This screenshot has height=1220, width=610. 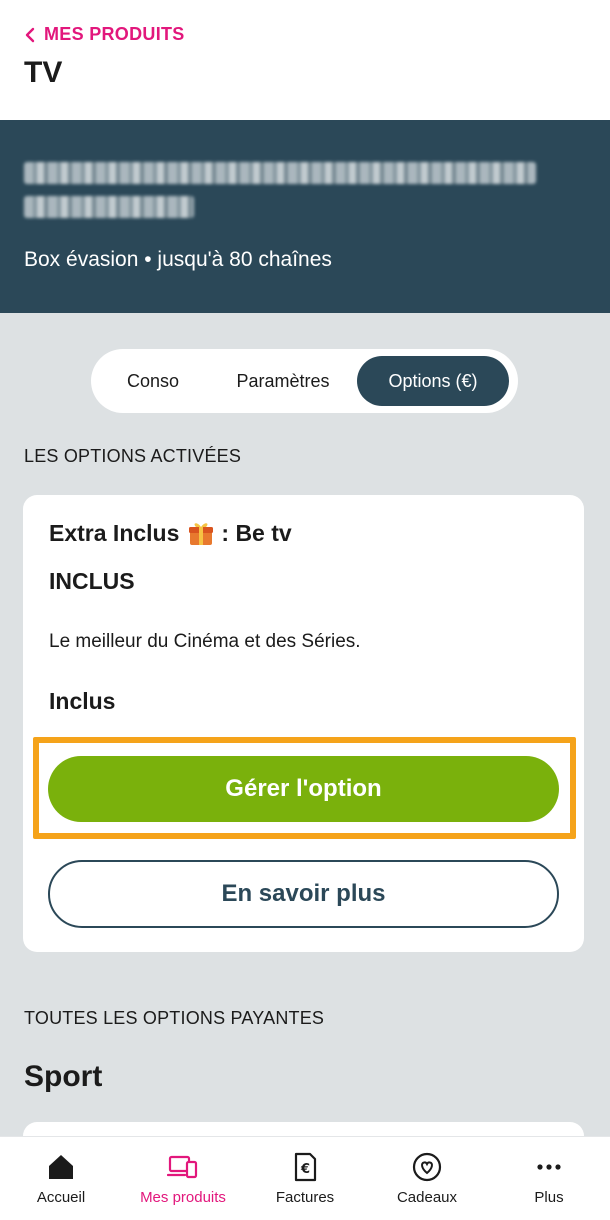 I want to click on option-title: Extra Inclus : Be tv, so click(x=170, y=533).